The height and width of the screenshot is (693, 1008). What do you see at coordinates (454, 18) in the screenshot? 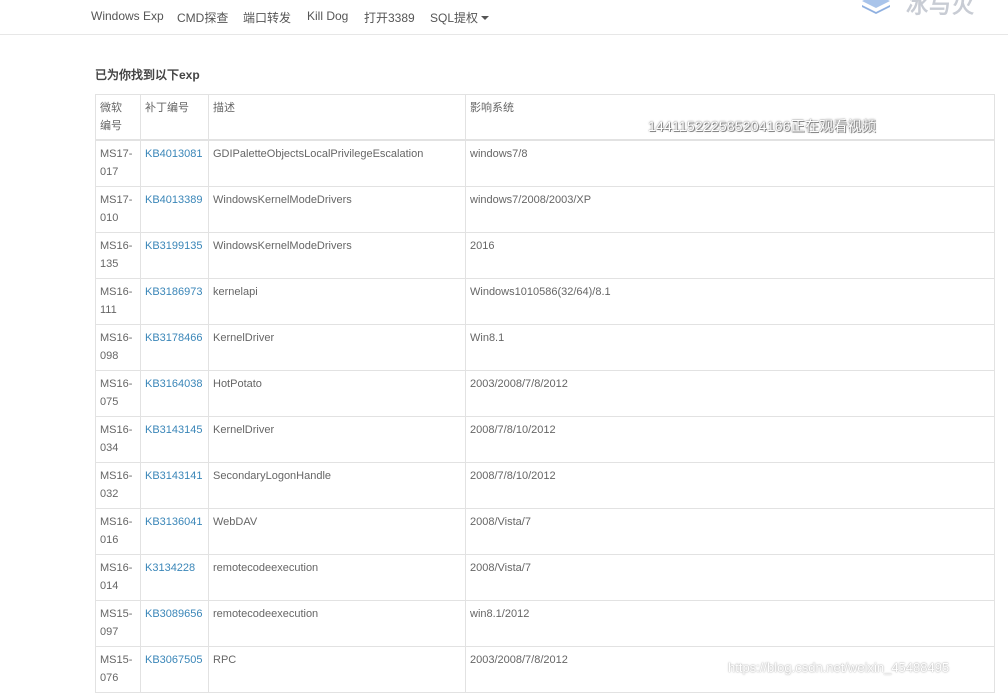
I see `nav-sql-label: SQL提权` at bounding box center [454, 18].